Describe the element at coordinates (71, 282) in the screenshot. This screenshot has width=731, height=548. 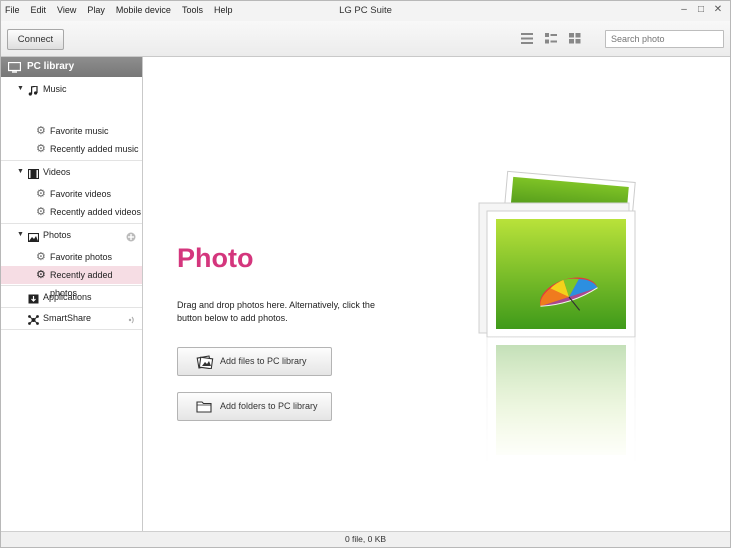
I see `sidebar-item-recent-photos: ⚙ Recently added photos` at that location.